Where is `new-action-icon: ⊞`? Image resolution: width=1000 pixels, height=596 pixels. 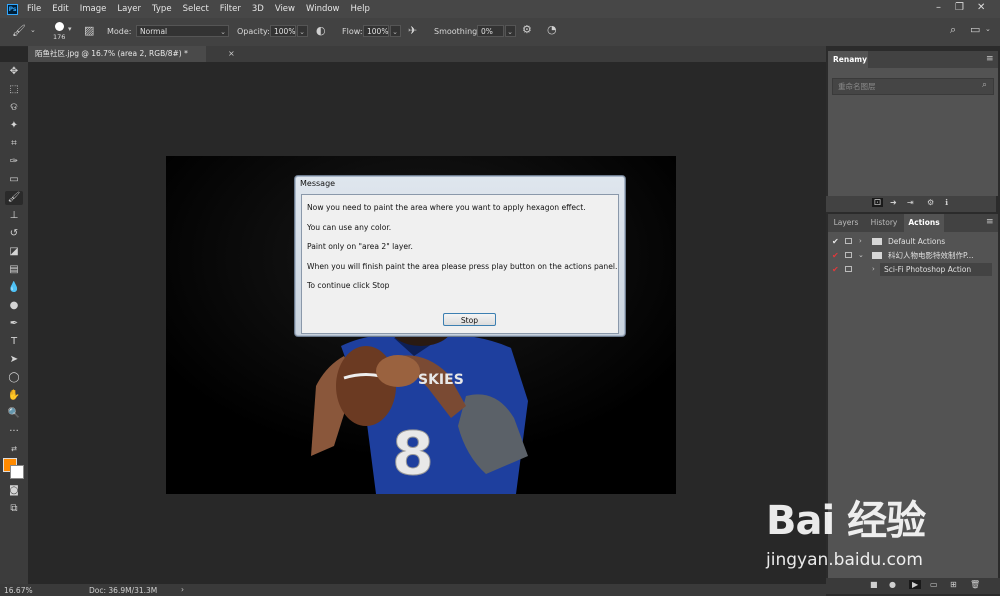
new-action-icon: ⊞ is located at coordinates (953, 584).